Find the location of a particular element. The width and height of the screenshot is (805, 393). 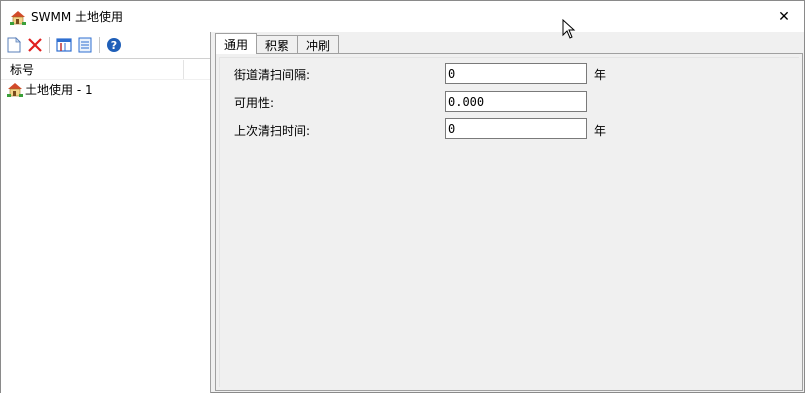

window-title: SWMM 土地使用 is located at coordinates (77, 17).